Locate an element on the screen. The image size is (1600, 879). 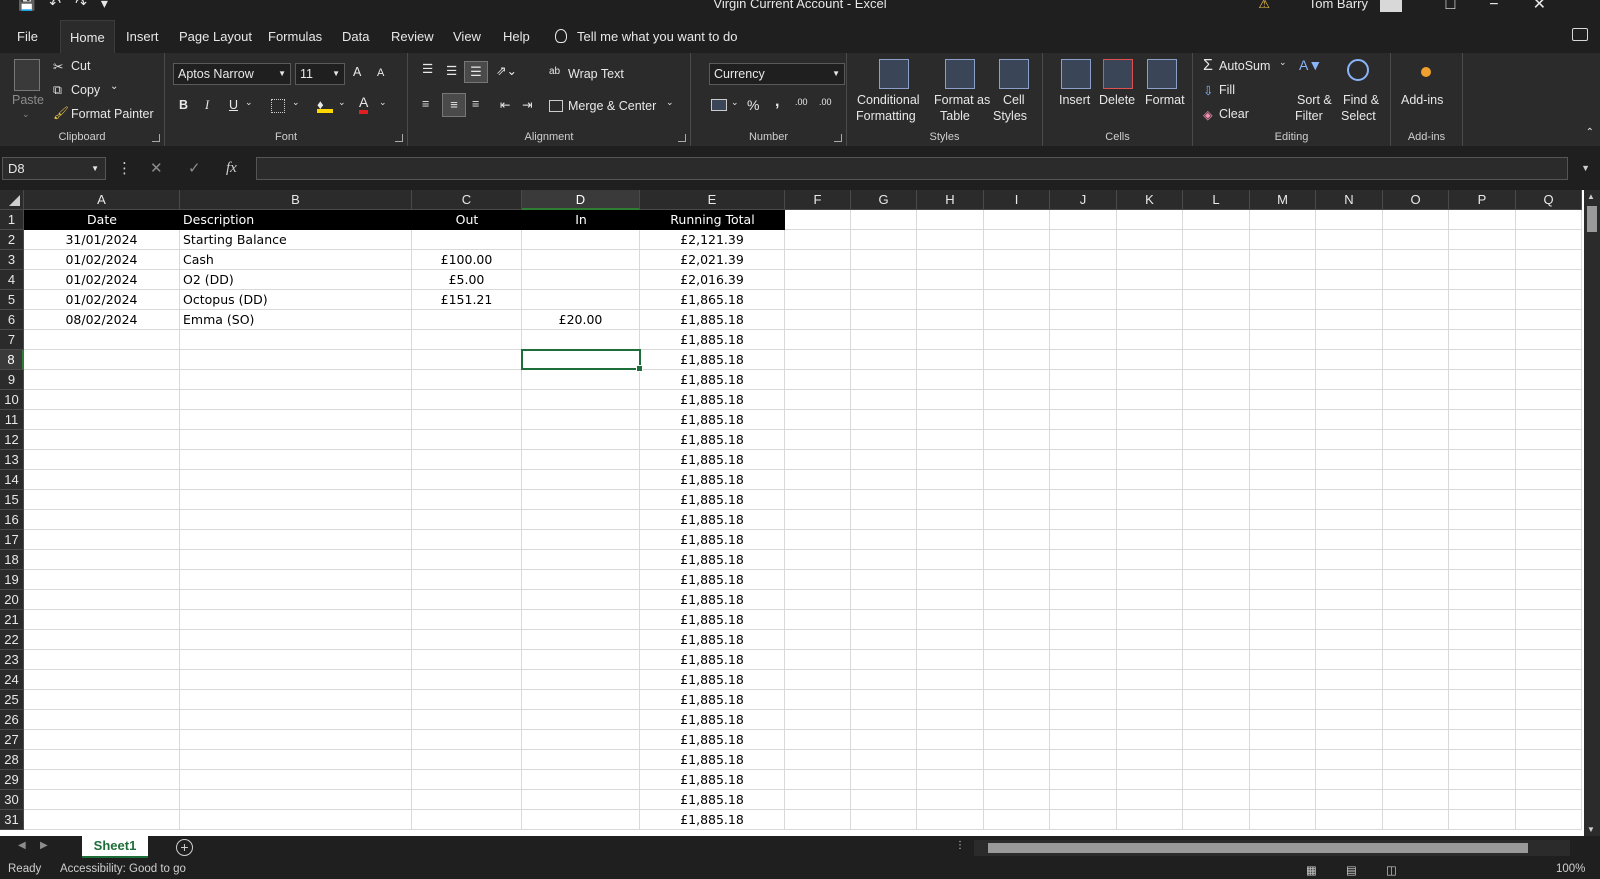
conditional-formatting-line1: Conditional is located at coordinates (888, 100).